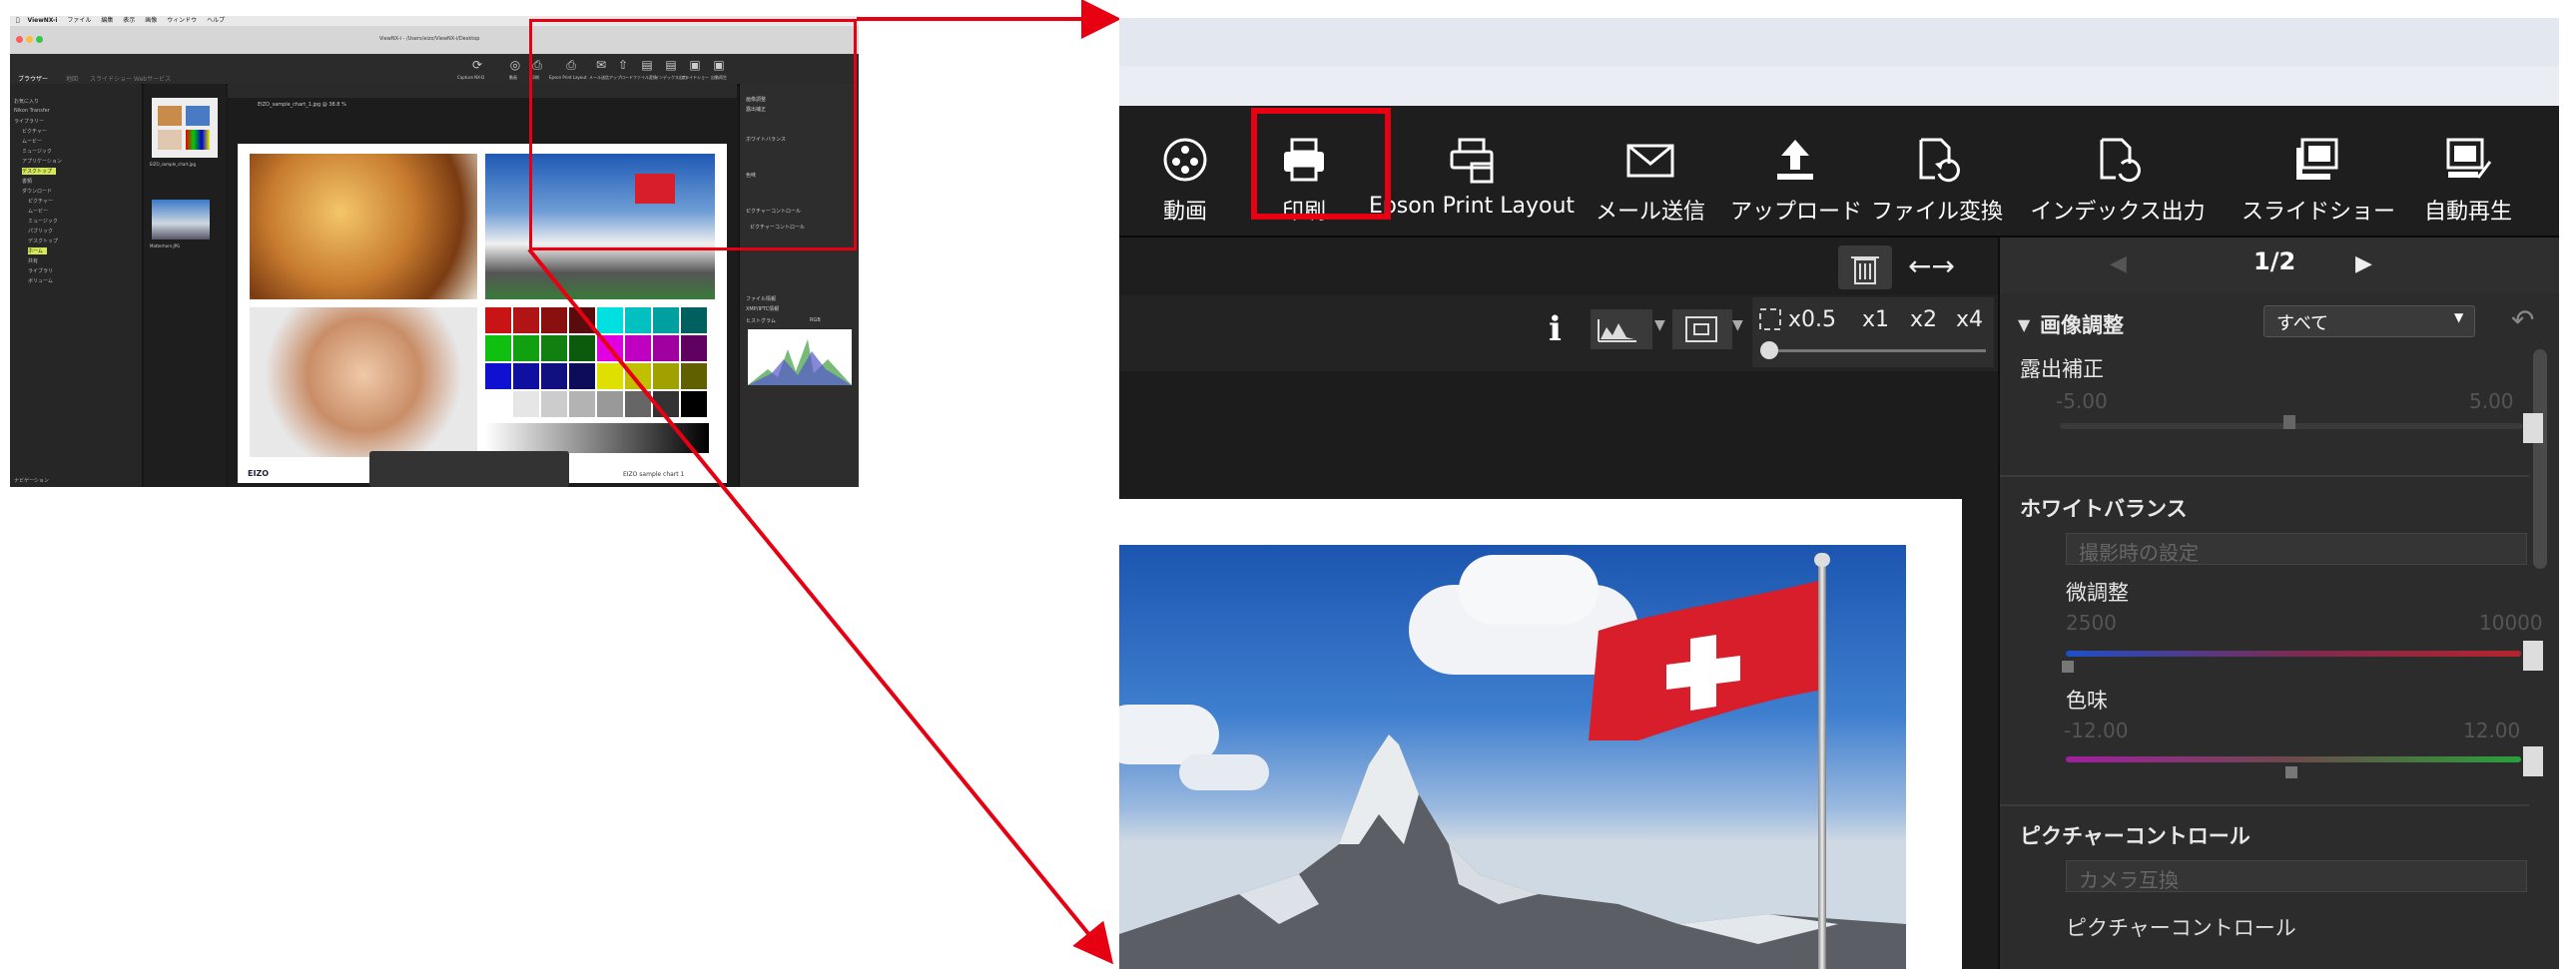 Image resolution: width=2576 pixels, height=969 pixels. Describe the element at coordinates (1703, 661) in the screenshot. I see `swiss-flag` at that location.